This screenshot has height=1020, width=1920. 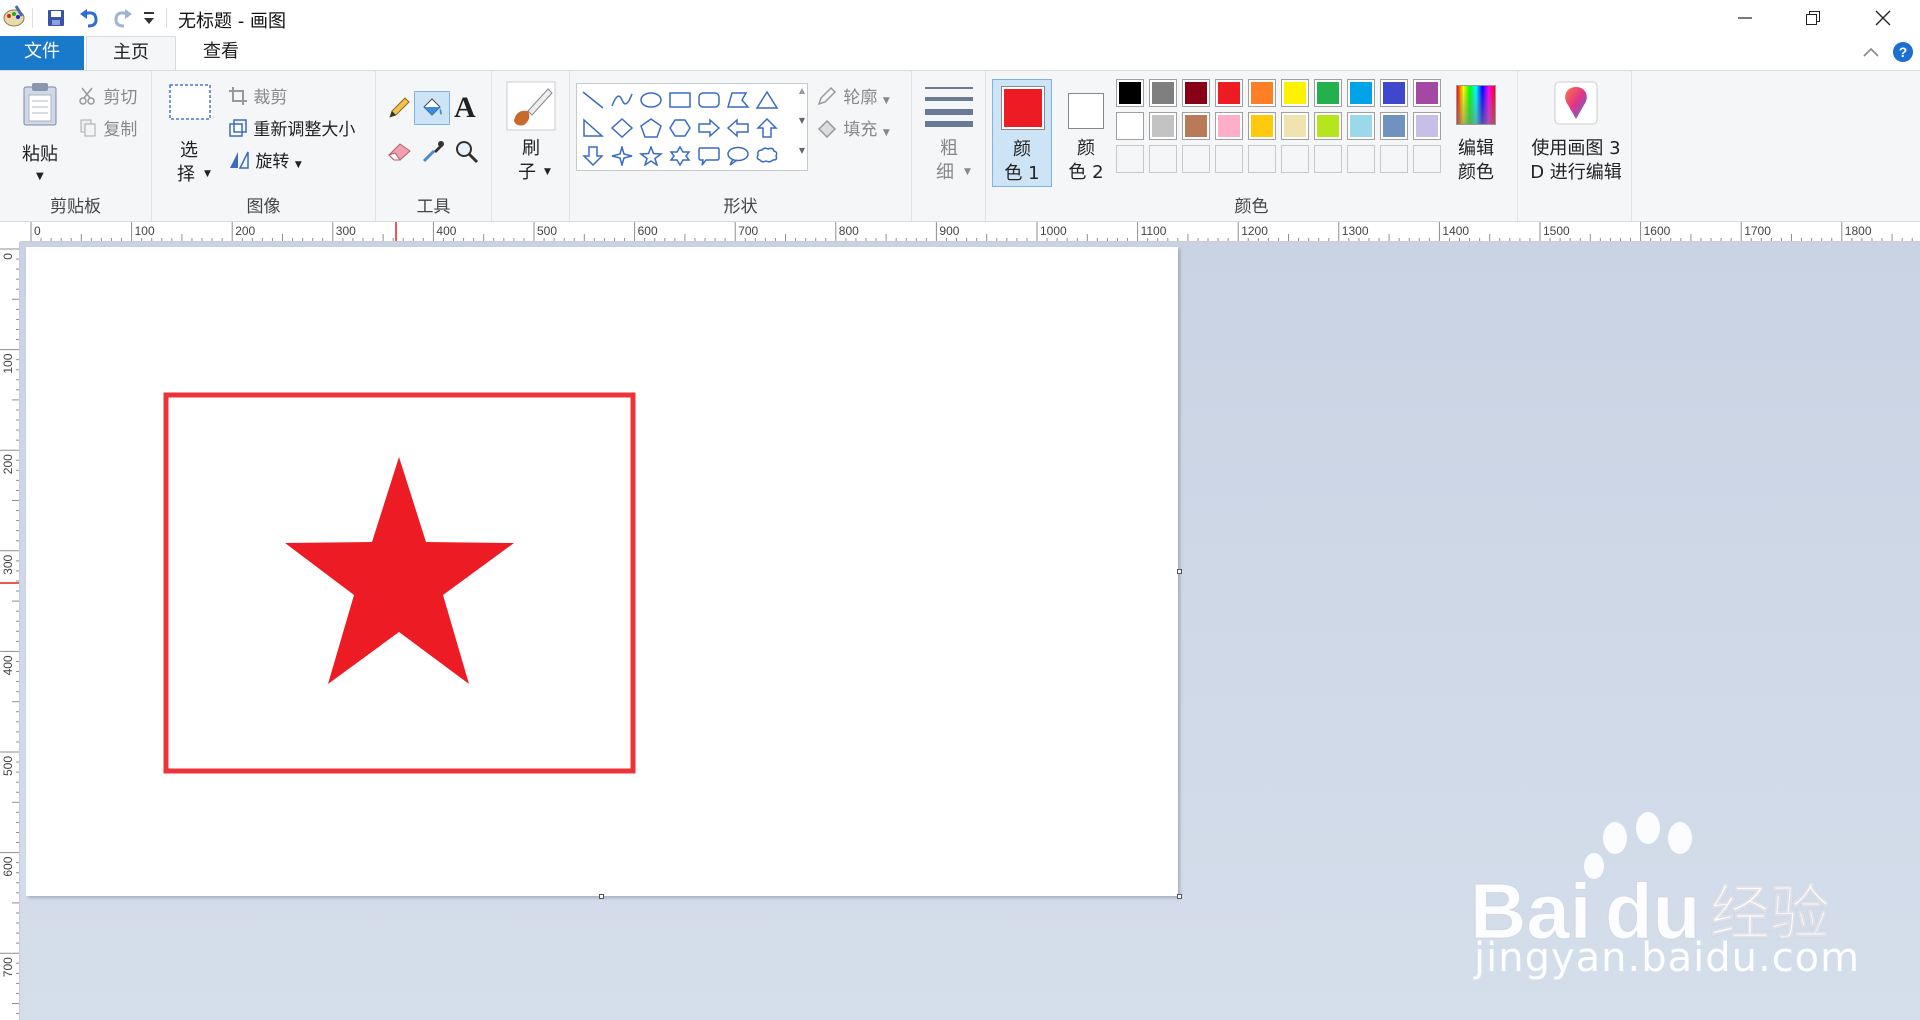 What do you see at coordinates (709, 100) in the screenshot?
I see `rounded-rectangle-shape-icon` at bounding box center [709, 100].